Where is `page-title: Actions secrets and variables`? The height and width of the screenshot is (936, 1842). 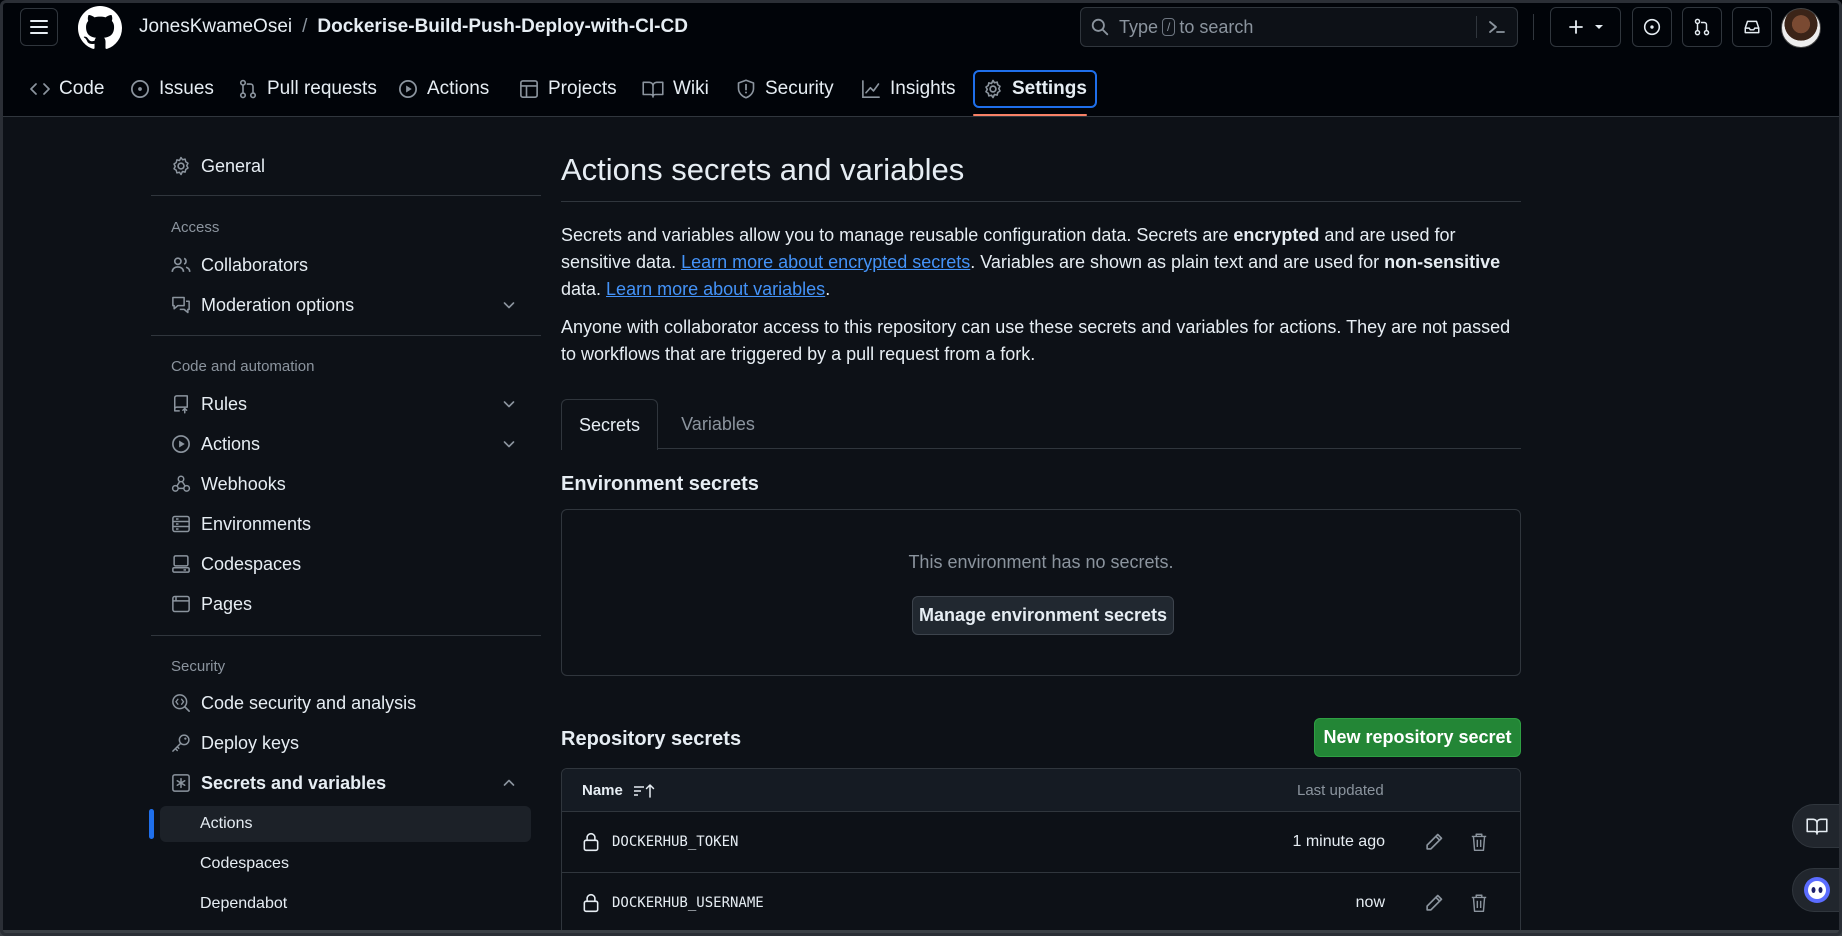 page-title: Actions secrets and variables is located at coordinates (763, 169).